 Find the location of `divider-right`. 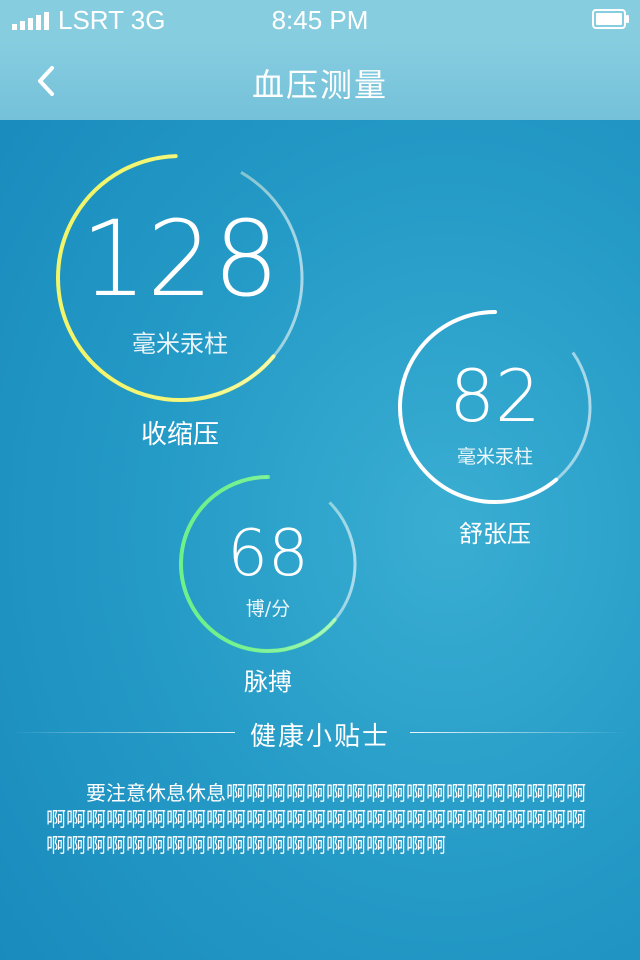

divider-right is located at coordinates (520, 732).